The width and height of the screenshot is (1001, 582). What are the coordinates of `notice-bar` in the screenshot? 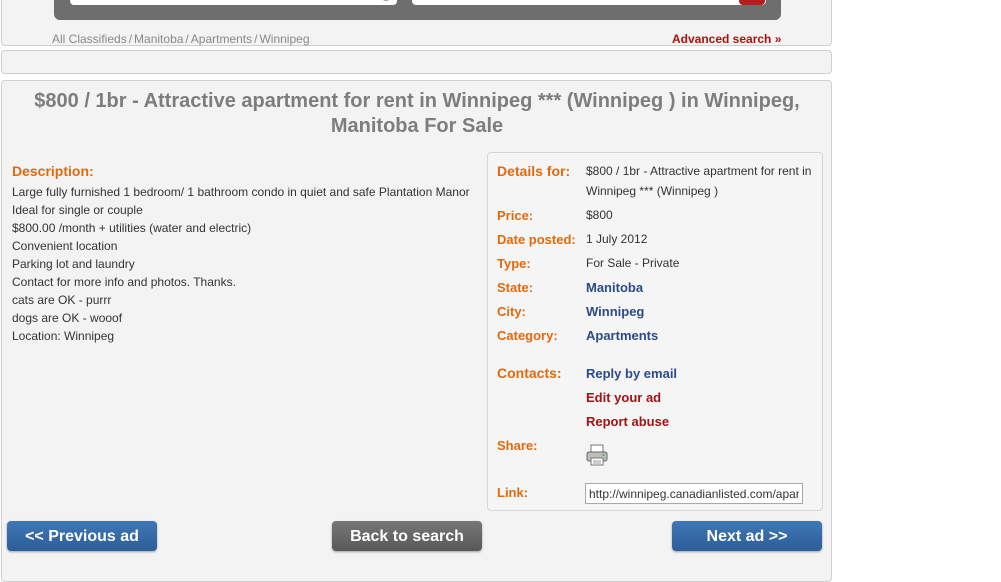 It's located at (416, 62).